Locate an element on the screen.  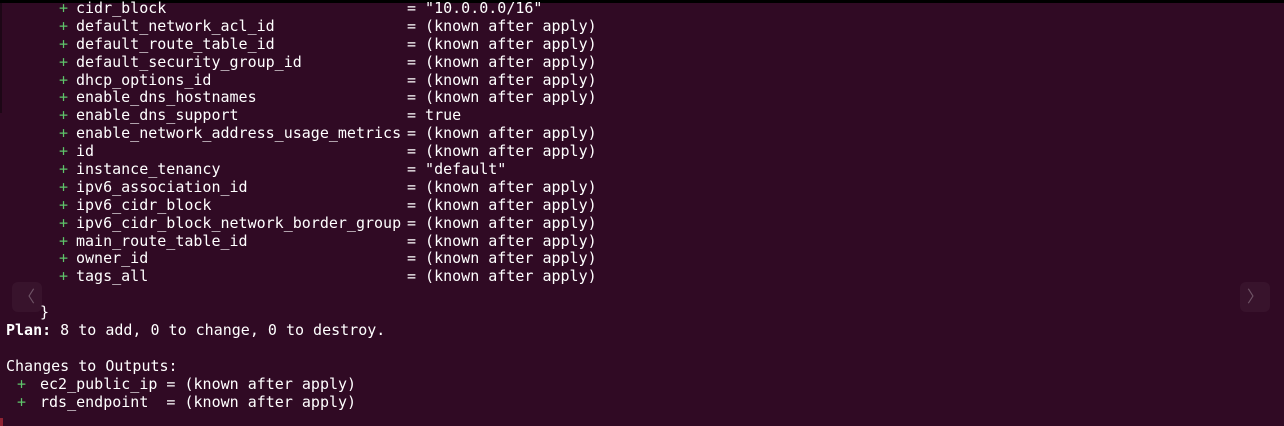
attribute-name: default_security_group_id is located at coordinates (189, 61).